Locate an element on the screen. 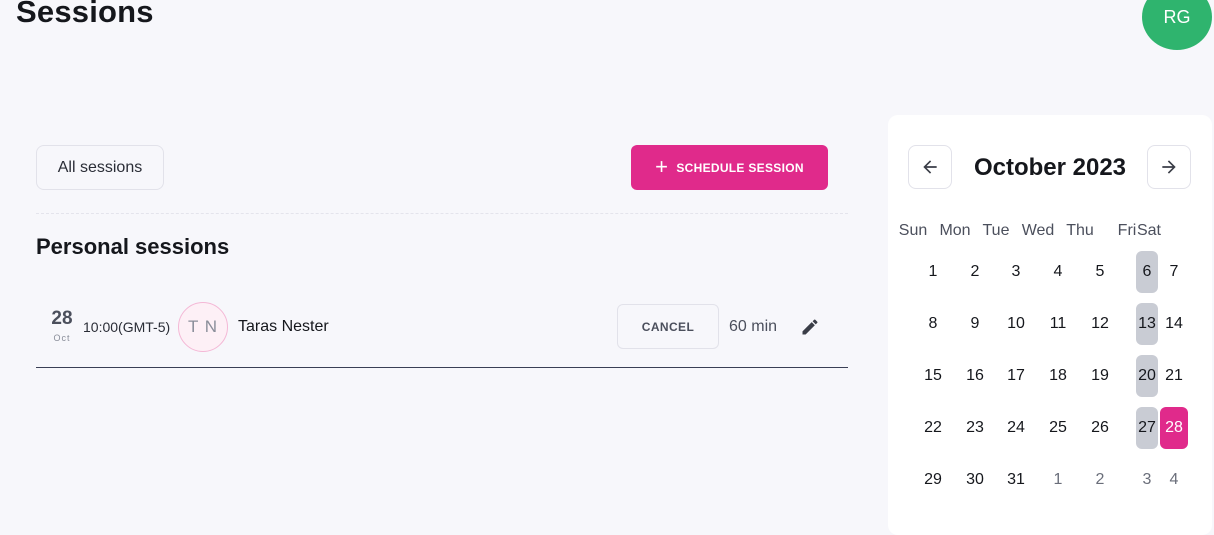 This screenshot has height=535, width=1214. calendar-prev-button is located at coordinates (930, 167).